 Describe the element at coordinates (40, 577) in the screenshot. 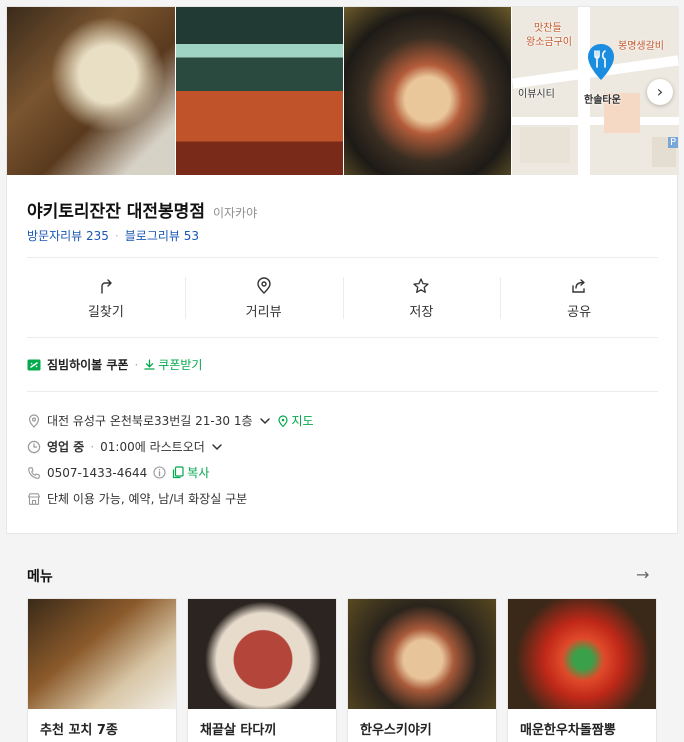

I see `menu-section-title: 메뉴` at that location.